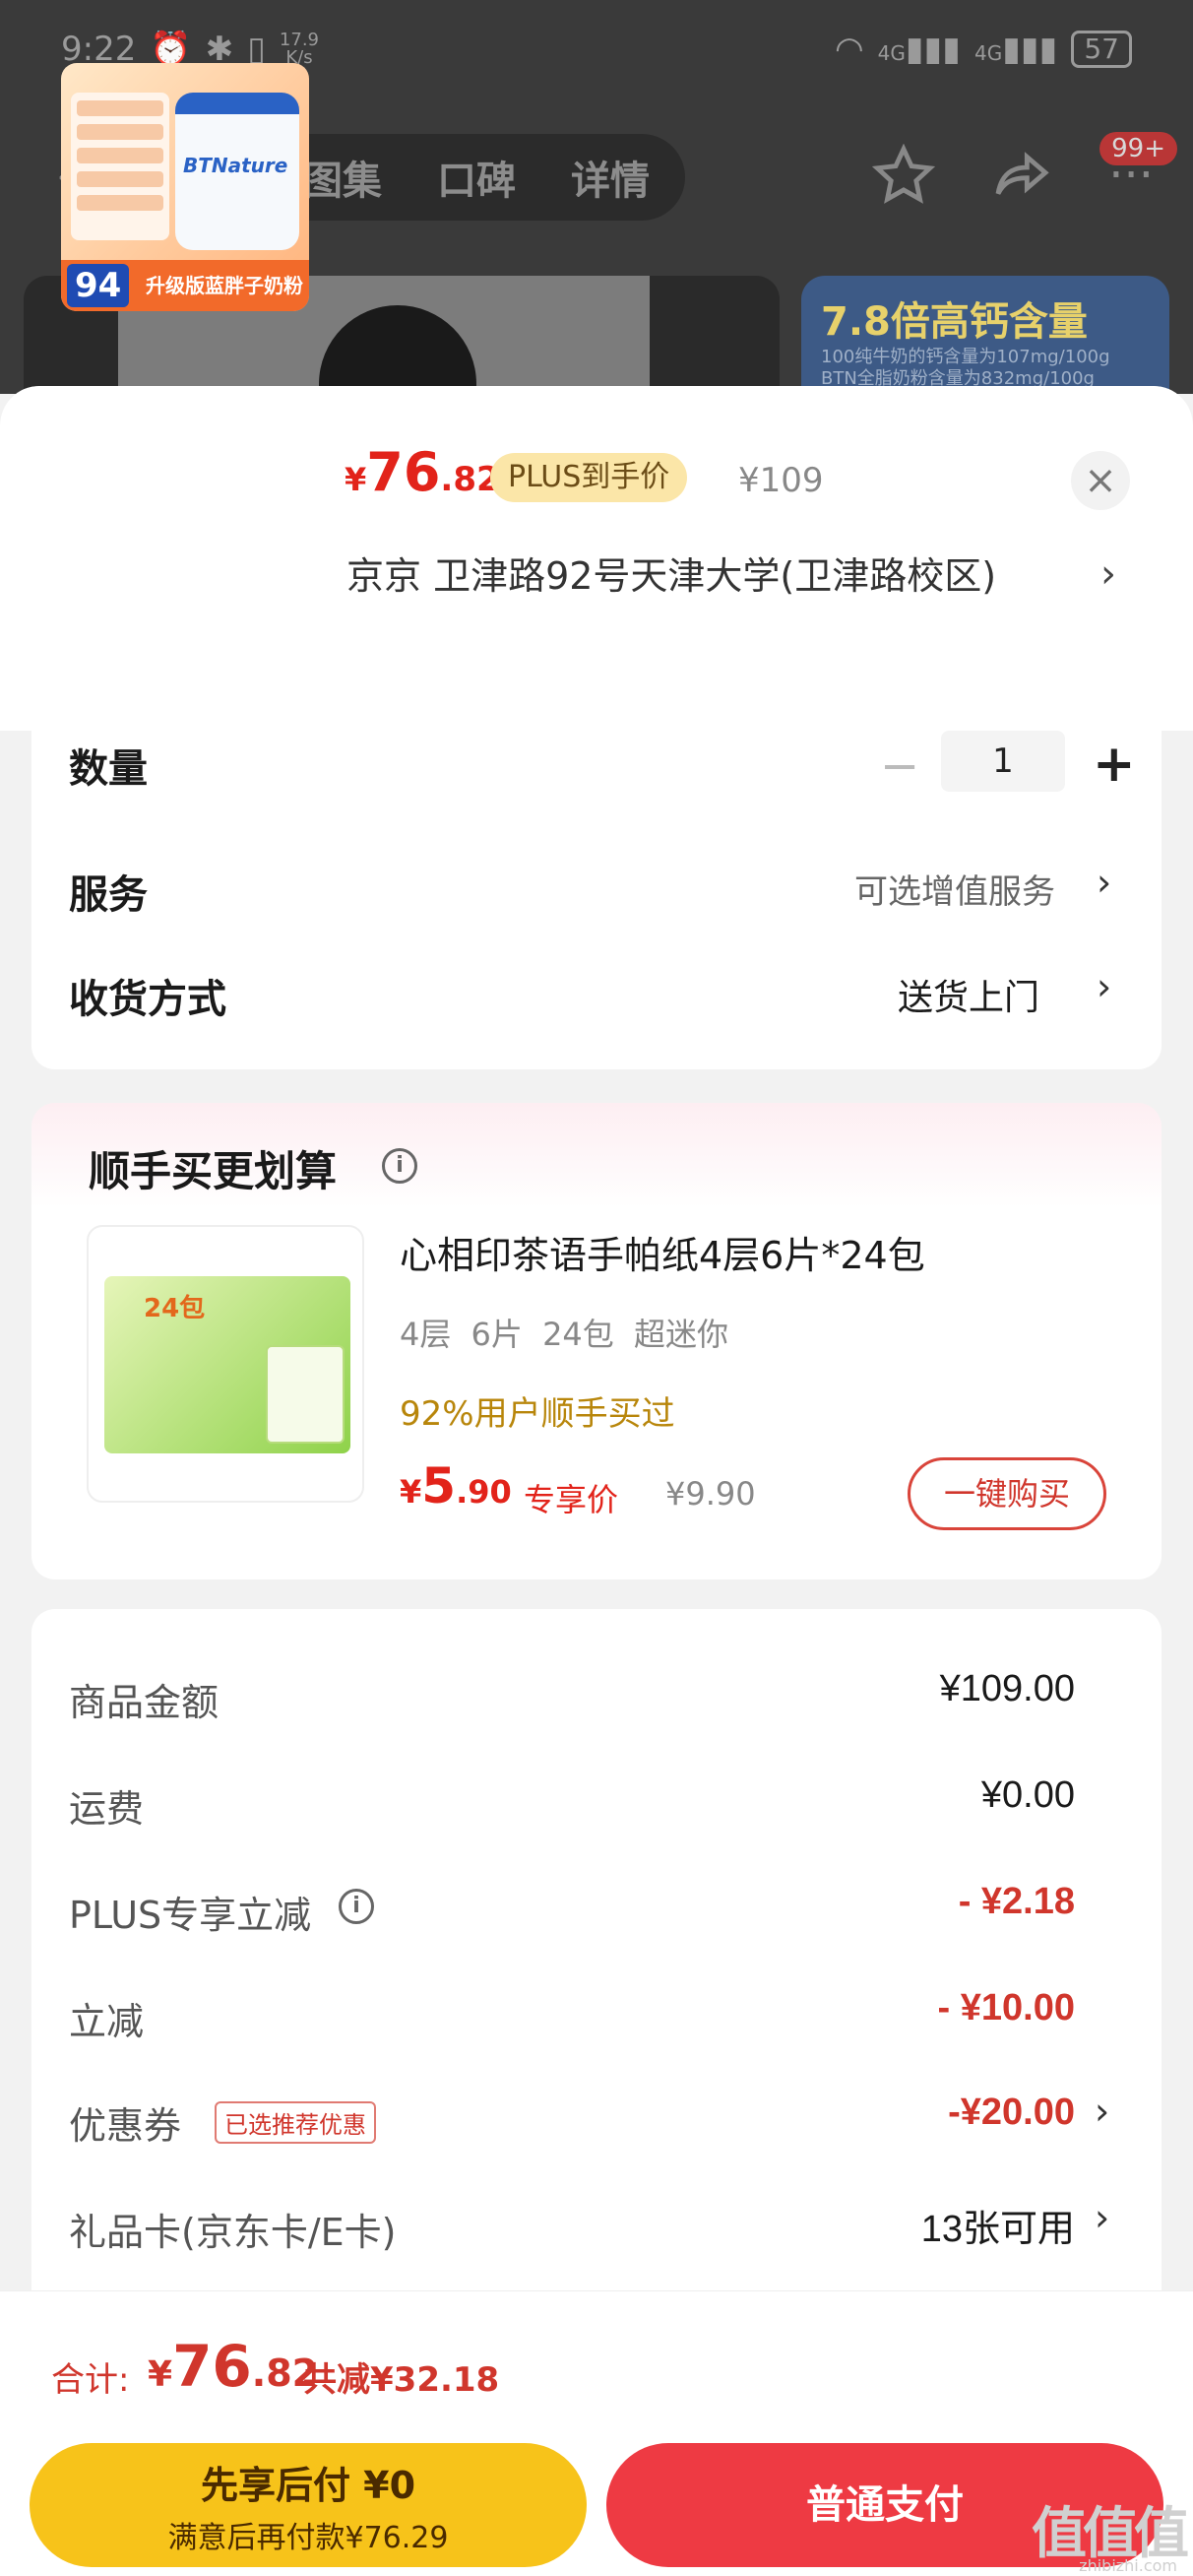 The width and height of the screenshot is (1193, 2576). Describe the element at coordinates (899, 766) in the screenshot. I see `quantity-decrease-button: −` at that location.